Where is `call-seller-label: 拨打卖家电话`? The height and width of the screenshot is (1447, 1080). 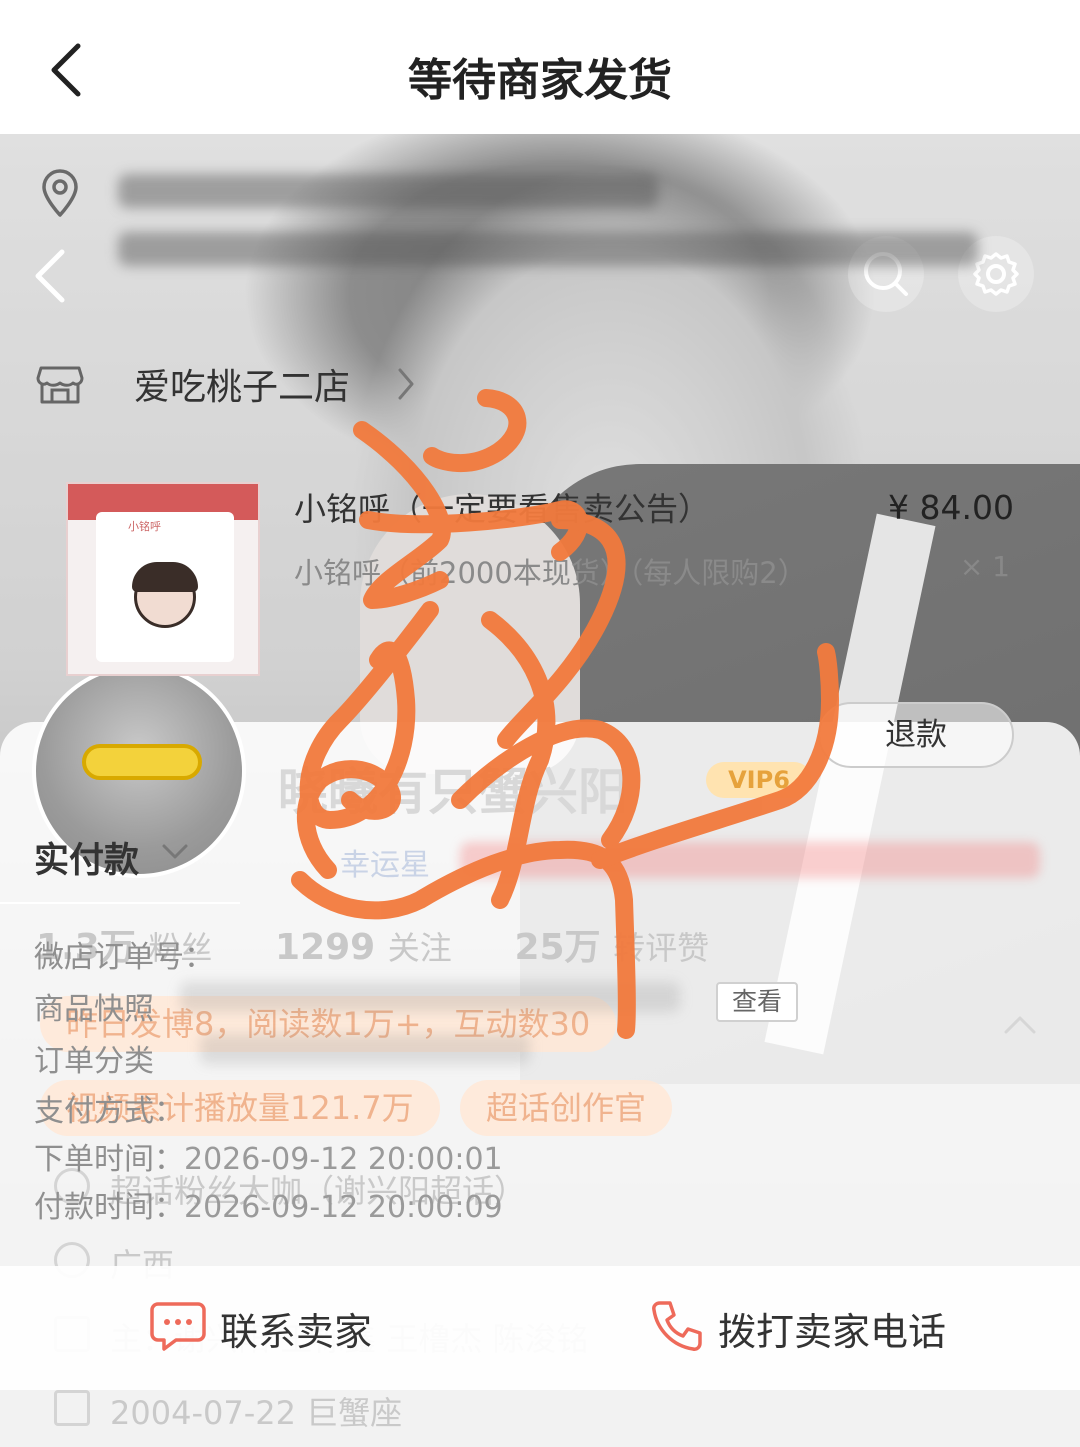 call-seller-label: 拨打卖家电话 is located at coordinates (832, 1331).